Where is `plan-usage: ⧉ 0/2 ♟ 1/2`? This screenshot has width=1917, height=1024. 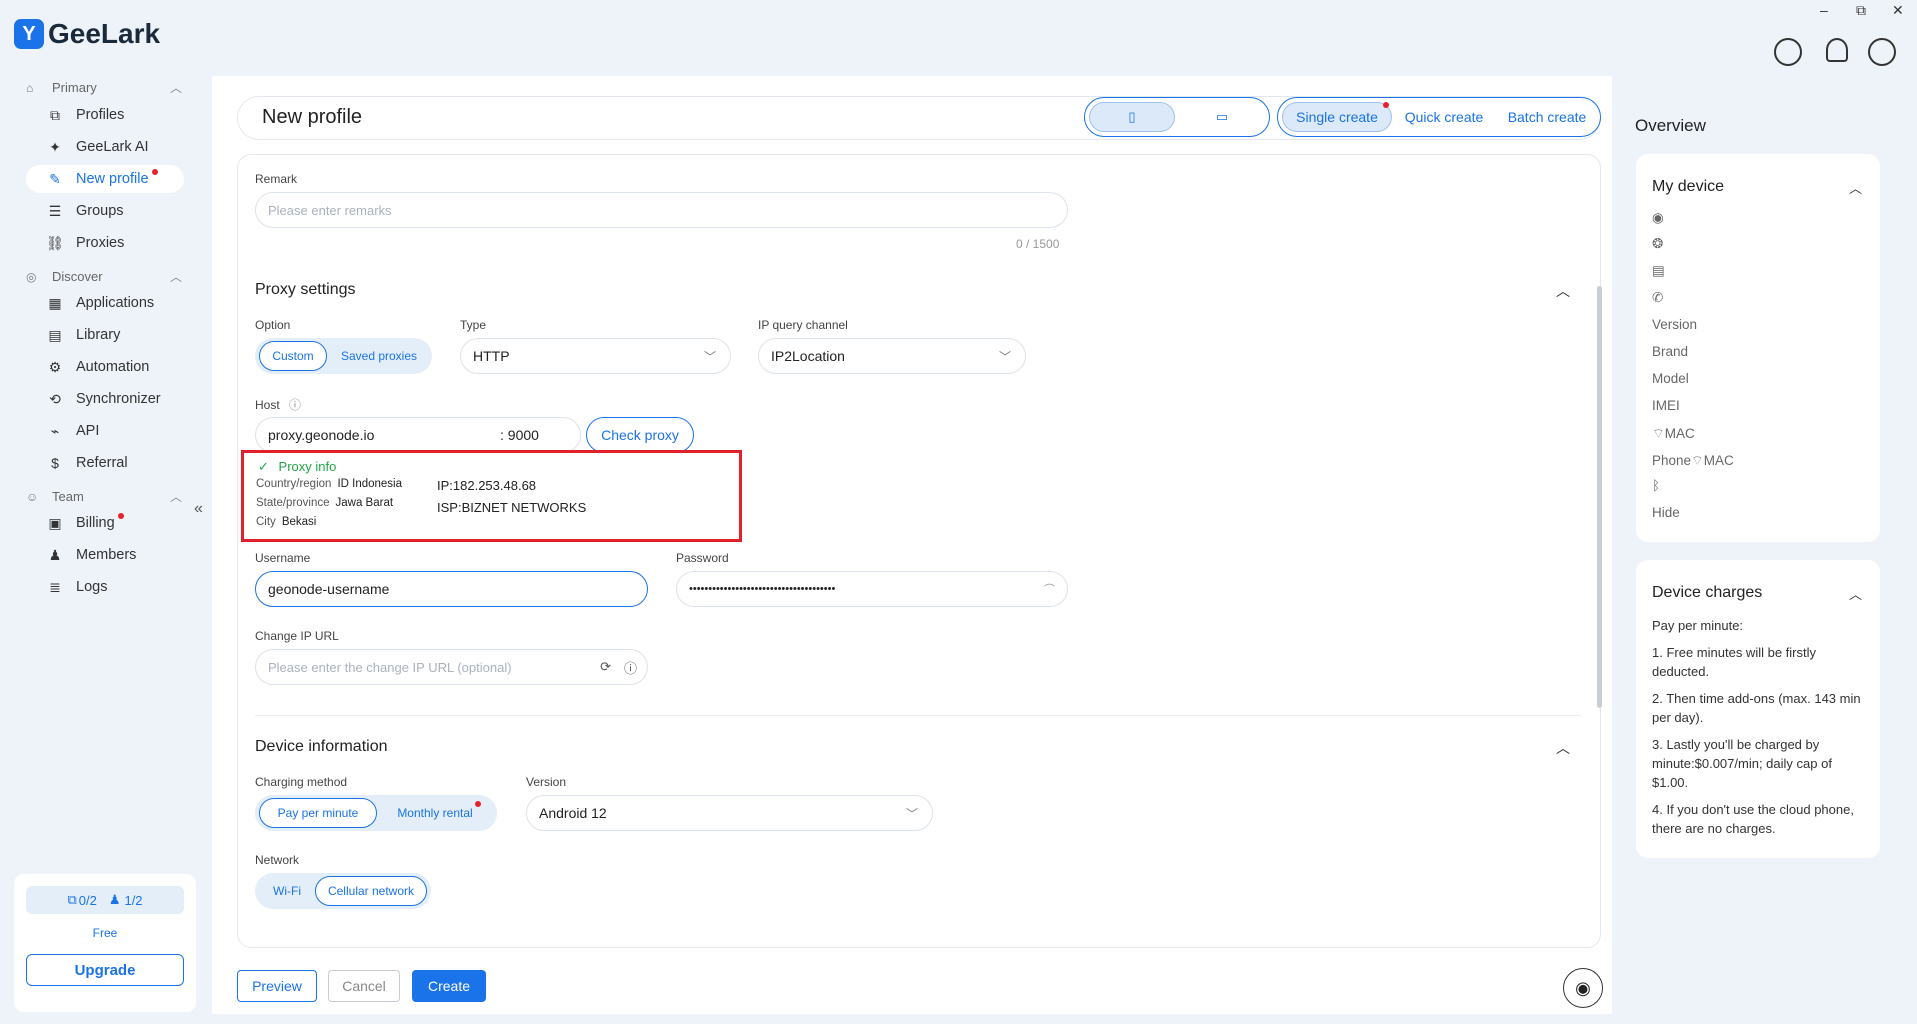 plan-usage: ⧉ 0/2 ♟ 1/2 is located at coordinates (105, 900).